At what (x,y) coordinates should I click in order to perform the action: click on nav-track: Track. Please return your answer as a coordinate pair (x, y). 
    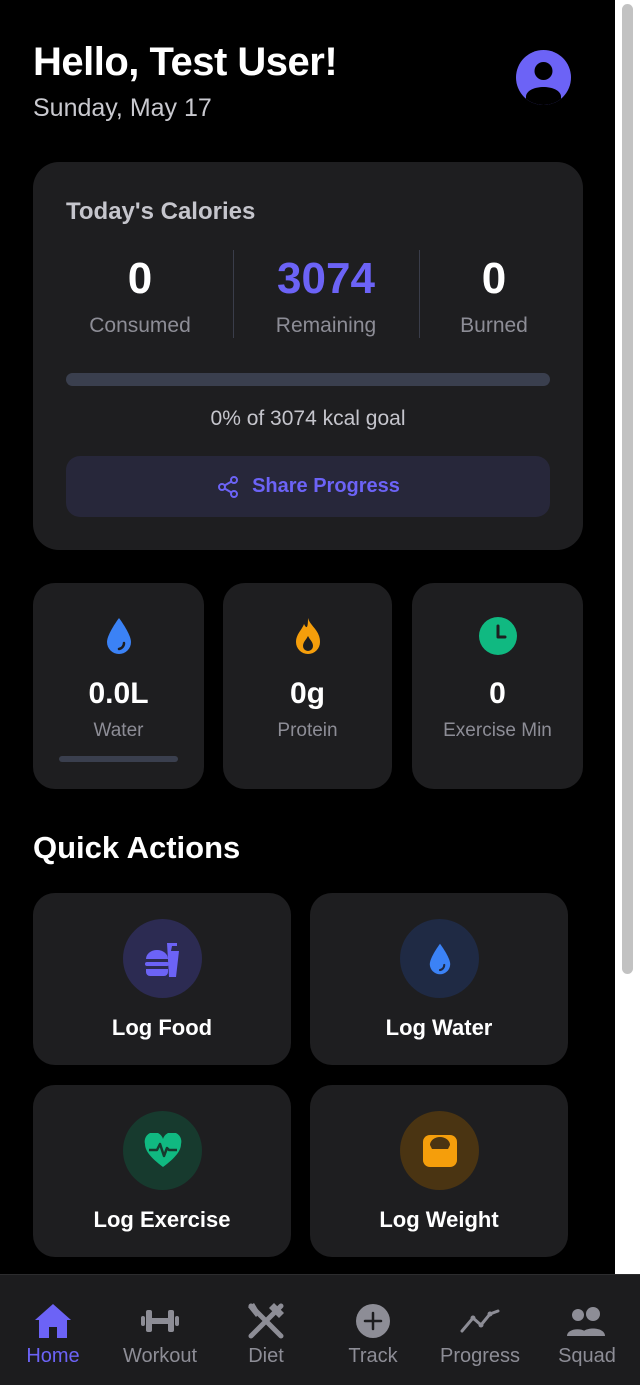
    Looking at the image, I should click on (373, 1330).